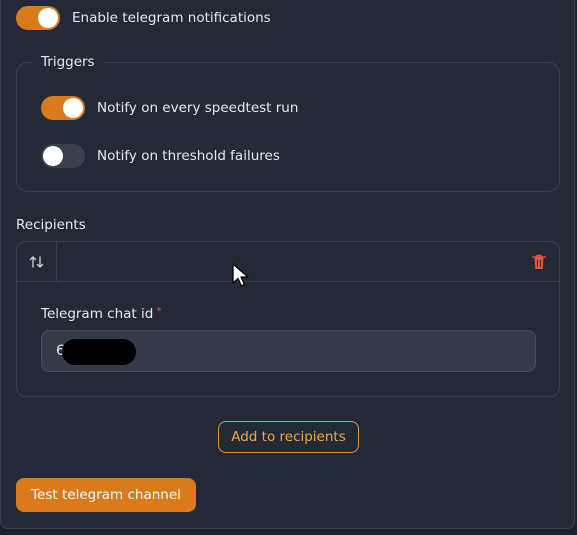 This screenshot has height=535, width=577. I want to click on recipient-item-header, so click(288, 262).